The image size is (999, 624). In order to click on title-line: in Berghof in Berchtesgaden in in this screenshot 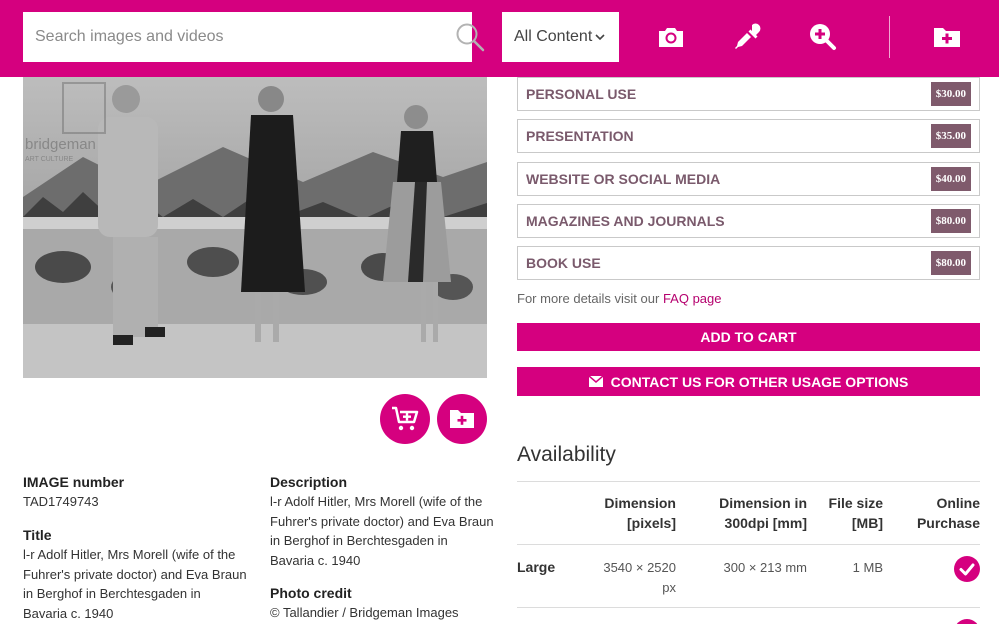, I will do `click(112, 593)`.